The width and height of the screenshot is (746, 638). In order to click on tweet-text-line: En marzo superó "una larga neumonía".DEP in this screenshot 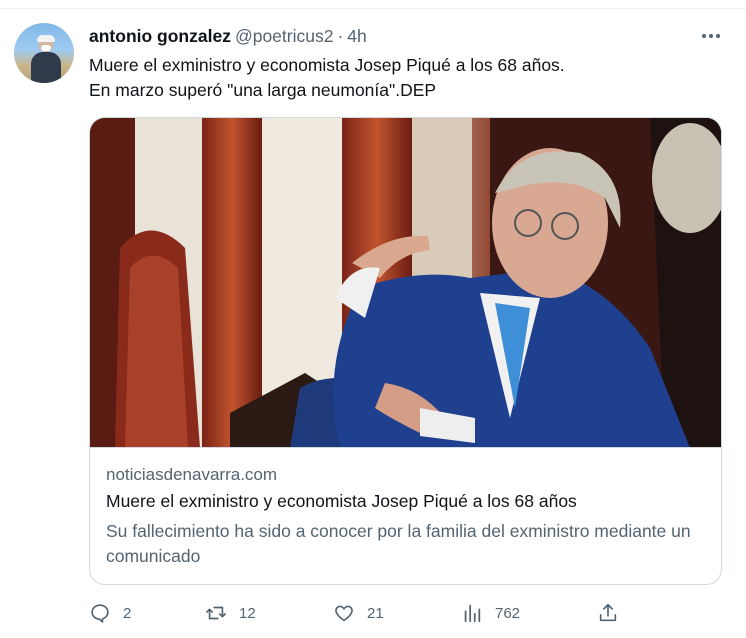, I will do `click(263, 90)`.